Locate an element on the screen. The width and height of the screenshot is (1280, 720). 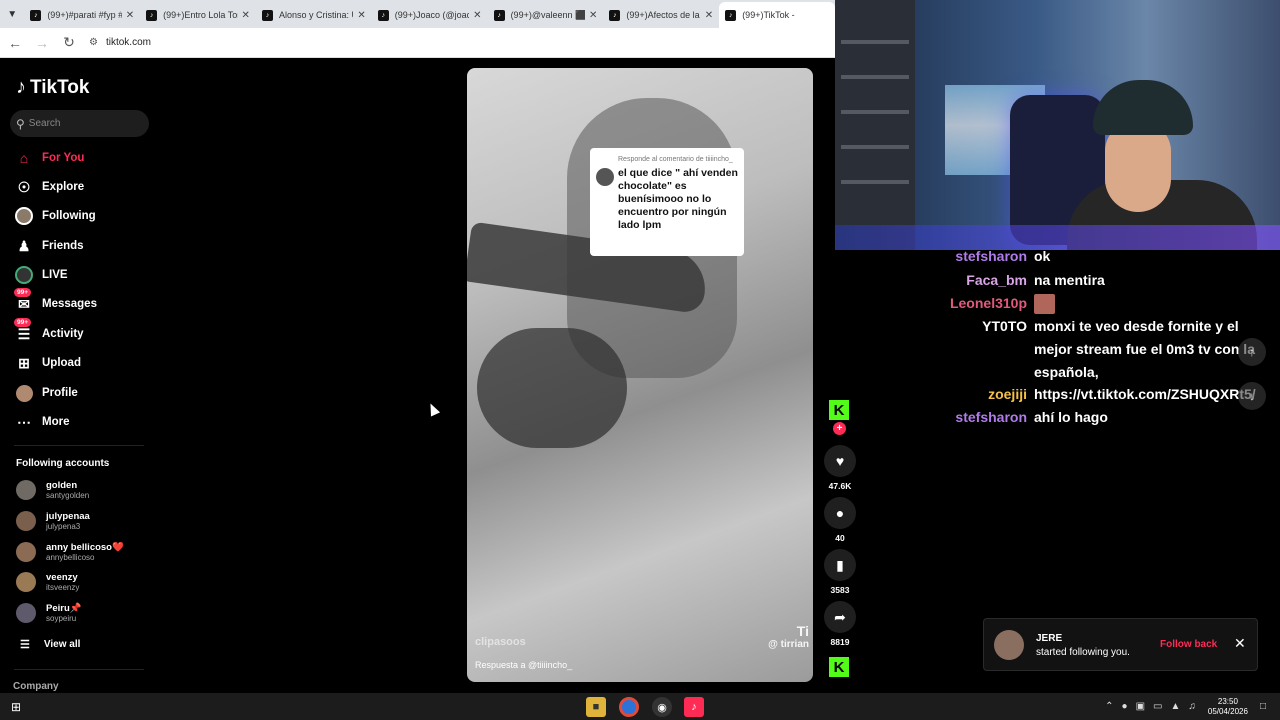
clock: 23:50 05/04/2026 is located at coordinates (1228, 707).